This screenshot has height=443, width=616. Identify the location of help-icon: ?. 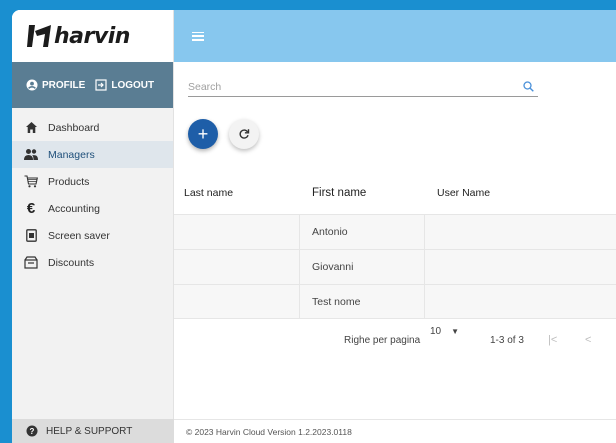
(32, 431).